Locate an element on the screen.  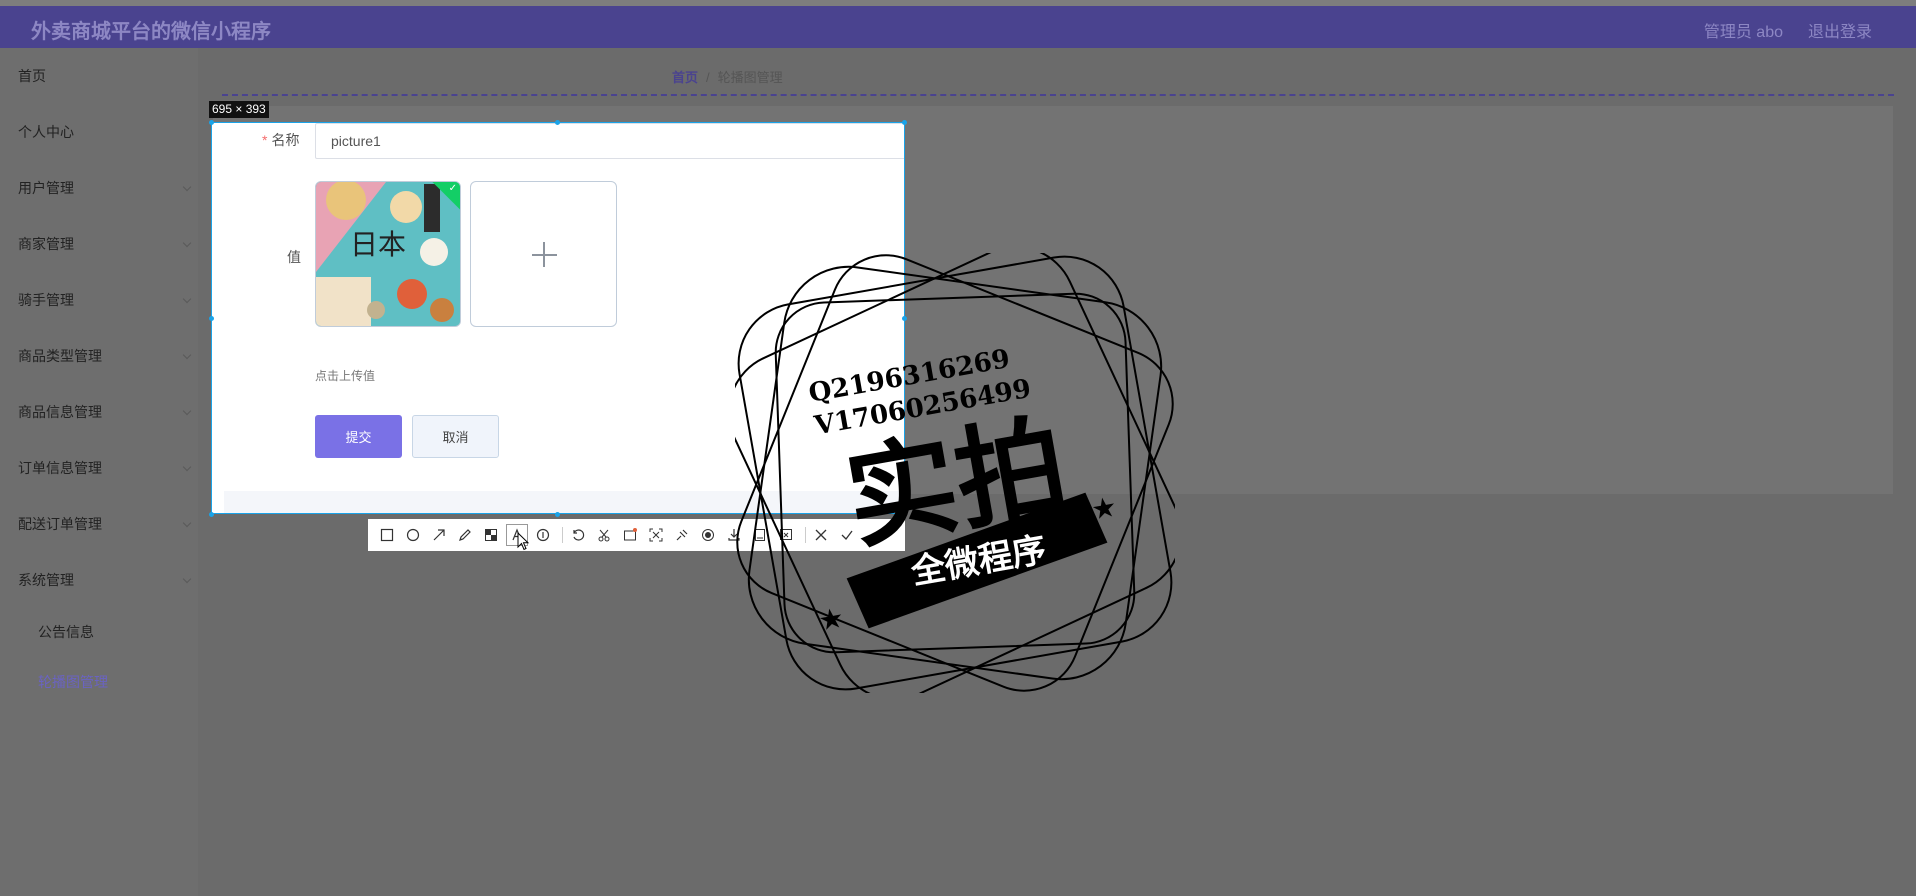
upload-button is located at coordinates (543, 254).